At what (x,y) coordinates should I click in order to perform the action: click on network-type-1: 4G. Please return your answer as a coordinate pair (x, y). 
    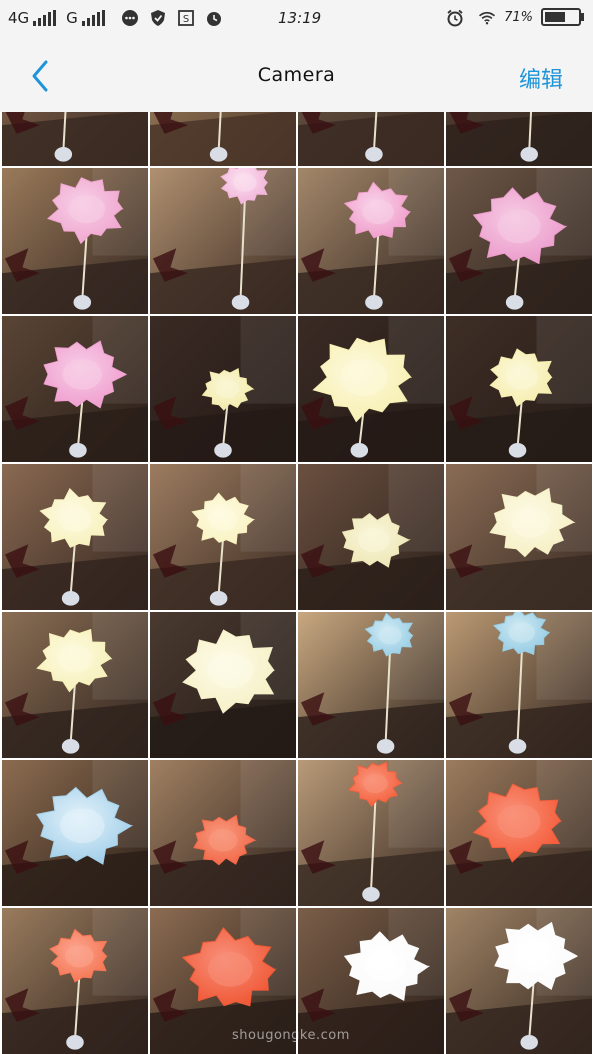
    Looking at the image, I should click on (19, 18).